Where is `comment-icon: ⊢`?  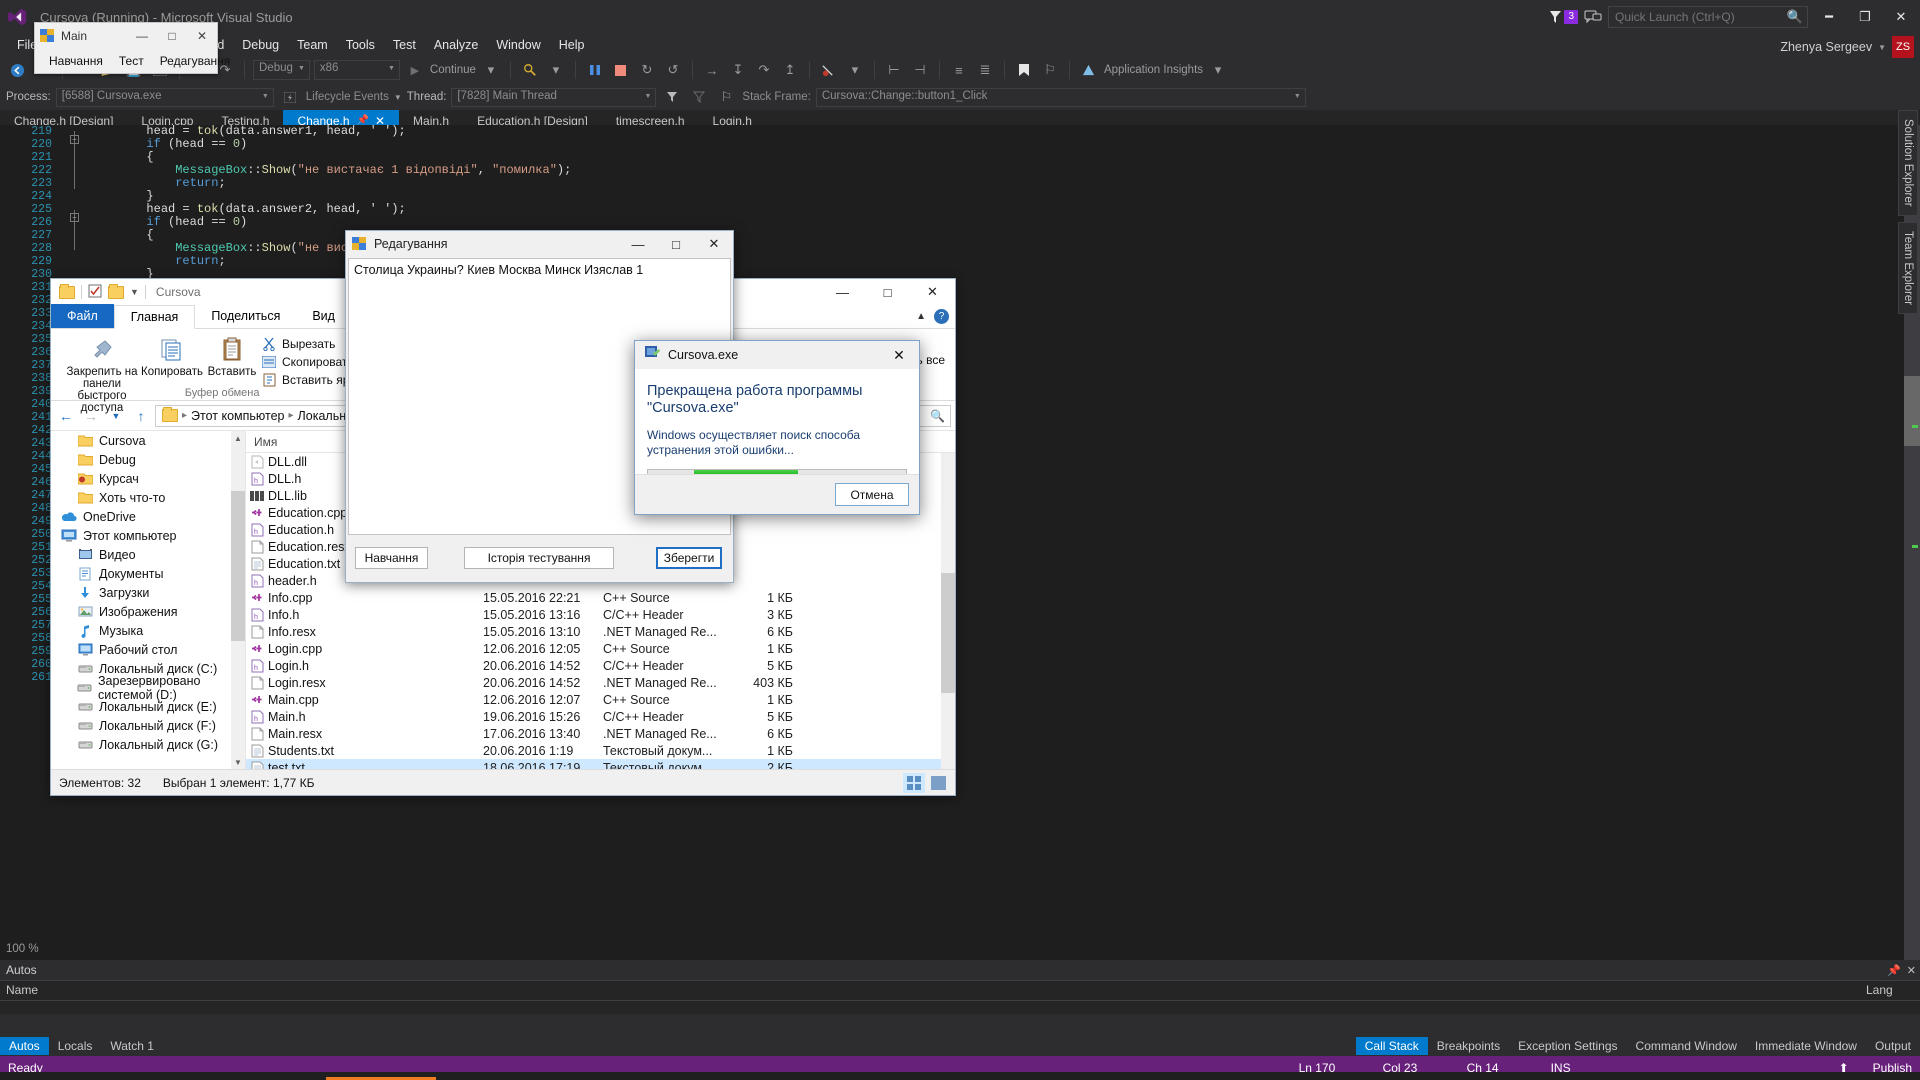 comment-icon: ⊢ is located at coordinates (894, 70).